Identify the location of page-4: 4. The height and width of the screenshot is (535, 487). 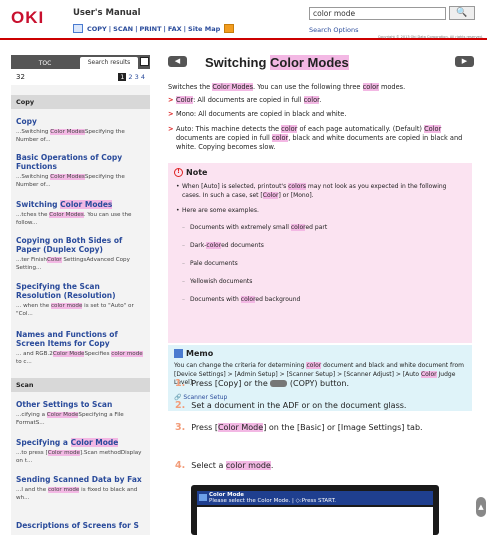
(143, 77).